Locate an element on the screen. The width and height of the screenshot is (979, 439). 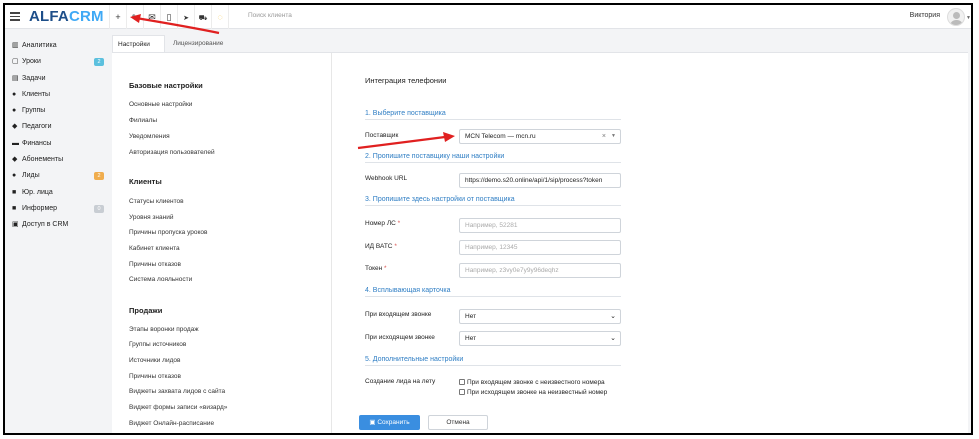
save-button: ▣ Сохранить is located at coordinates (389, 422).